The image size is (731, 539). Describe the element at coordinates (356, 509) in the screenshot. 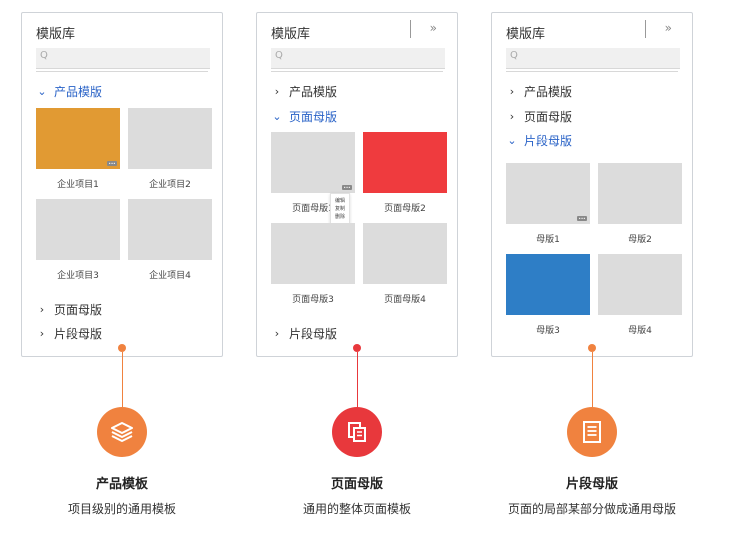

I see `feature-description: 通用的整体页面模板` at that location.